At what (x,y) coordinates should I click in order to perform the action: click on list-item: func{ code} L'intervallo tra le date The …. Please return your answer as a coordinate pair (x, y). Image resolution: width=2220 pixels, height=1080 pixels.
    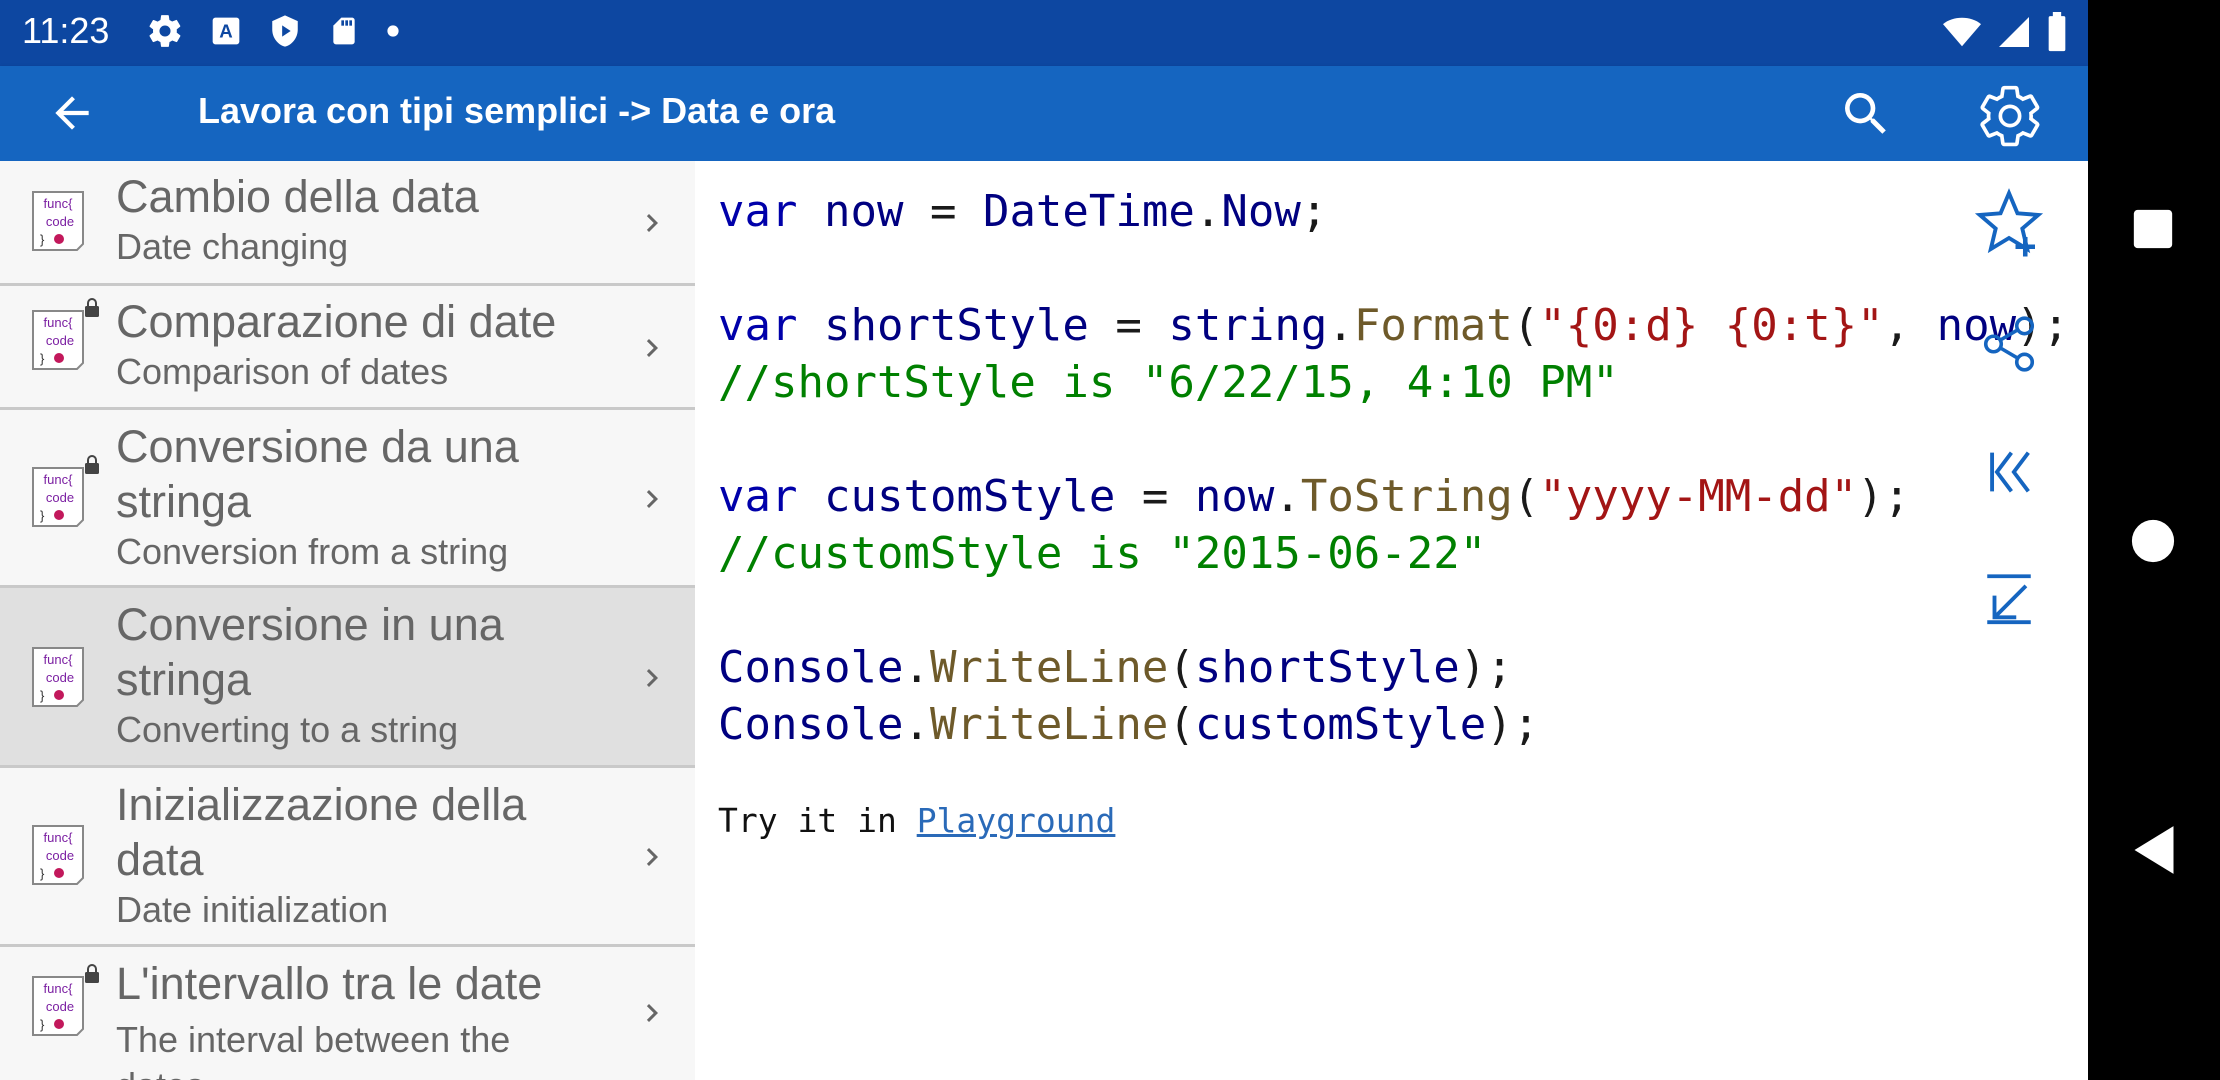
    Looking at the image, I should click on (347, 1013).